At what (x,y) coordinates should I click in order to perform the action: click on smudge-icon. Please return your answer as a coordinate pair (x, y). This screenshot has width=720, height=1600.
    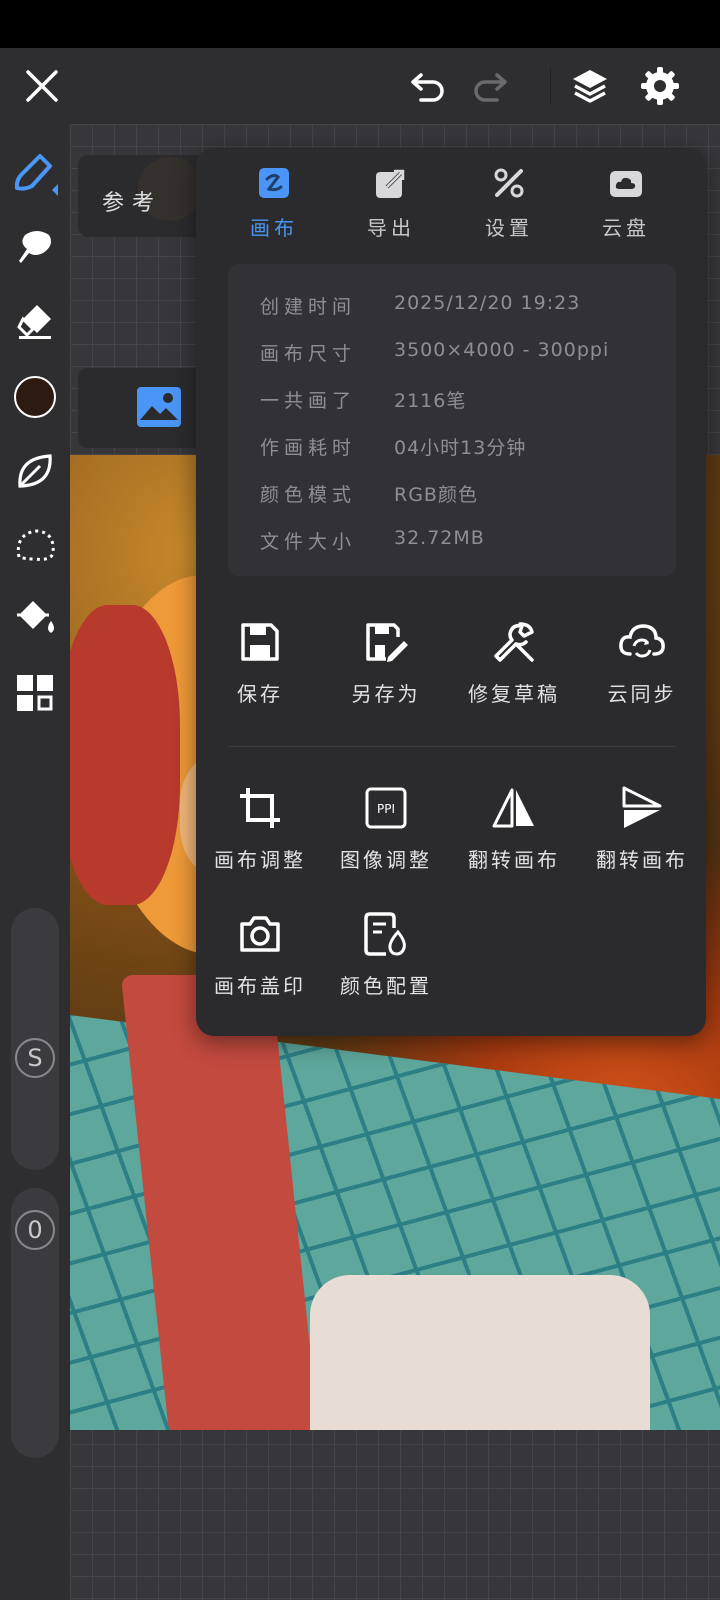
    Looking at the image, I should click on (35, 247).